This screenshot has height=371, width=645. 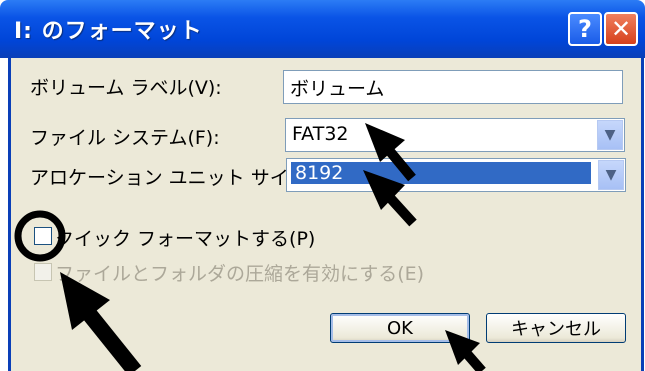 What do you see at coordinates (108, 31) in the screenshot?
I see `dialog-title: I: のフォーマット` at bounding box center [108, 31].